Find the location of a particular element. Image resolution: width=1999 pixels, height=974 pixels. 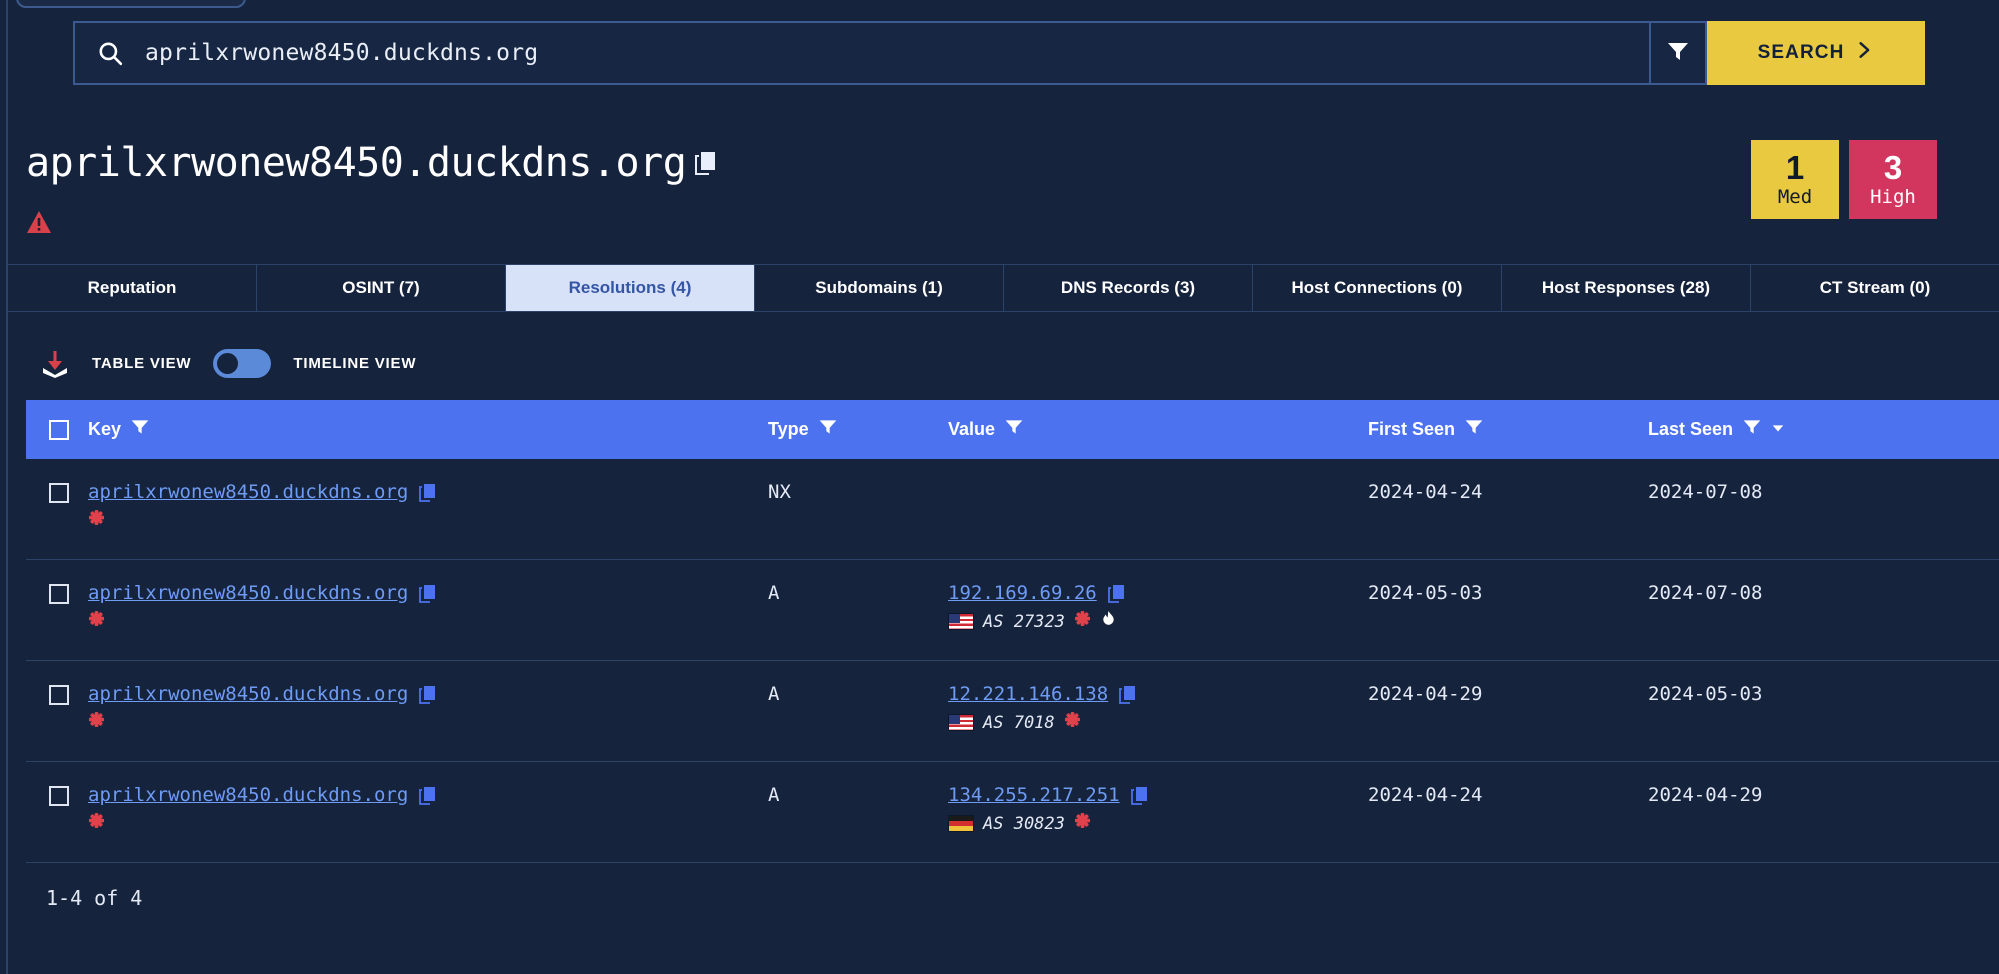

tab-label: Host Connections (0) is located at coordinates (1377, 287).